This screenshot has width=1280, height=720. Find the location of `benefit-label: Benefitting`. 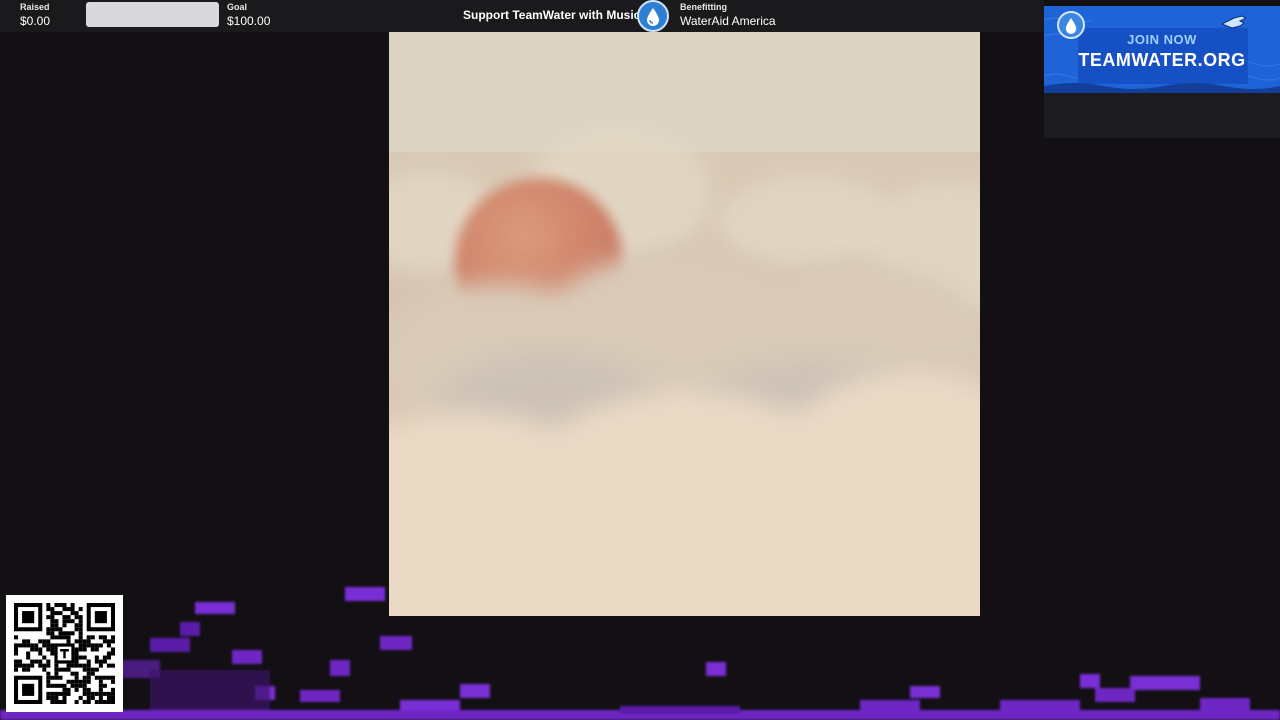

benefit-label: Benefitting is located at coordinates (703, 7).